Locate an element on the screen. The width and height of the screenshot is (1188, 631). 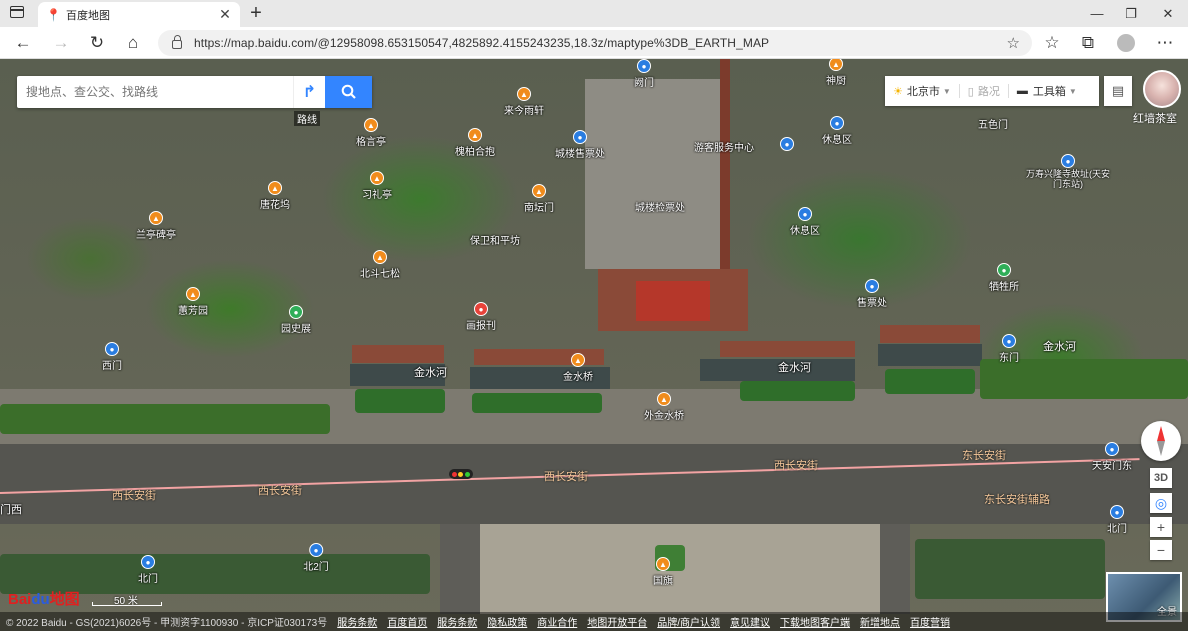
poi-marker: ▲ 蕙芳园 is located at coordinates (193, 302).